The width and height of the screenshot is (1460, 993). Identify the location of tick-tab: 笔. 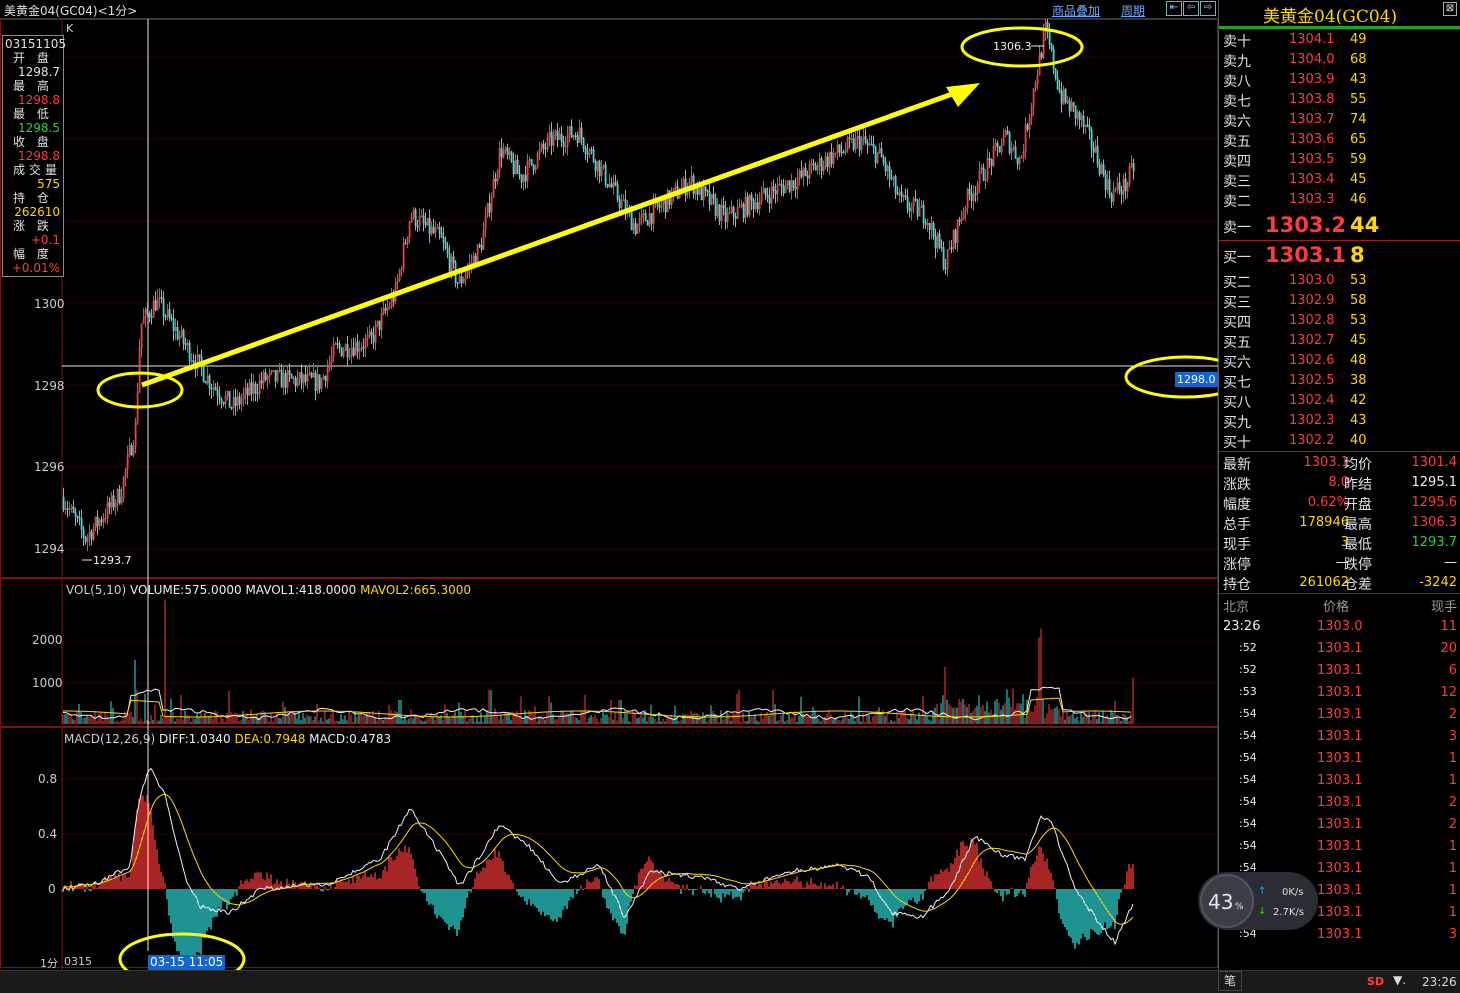
(1230, 981).